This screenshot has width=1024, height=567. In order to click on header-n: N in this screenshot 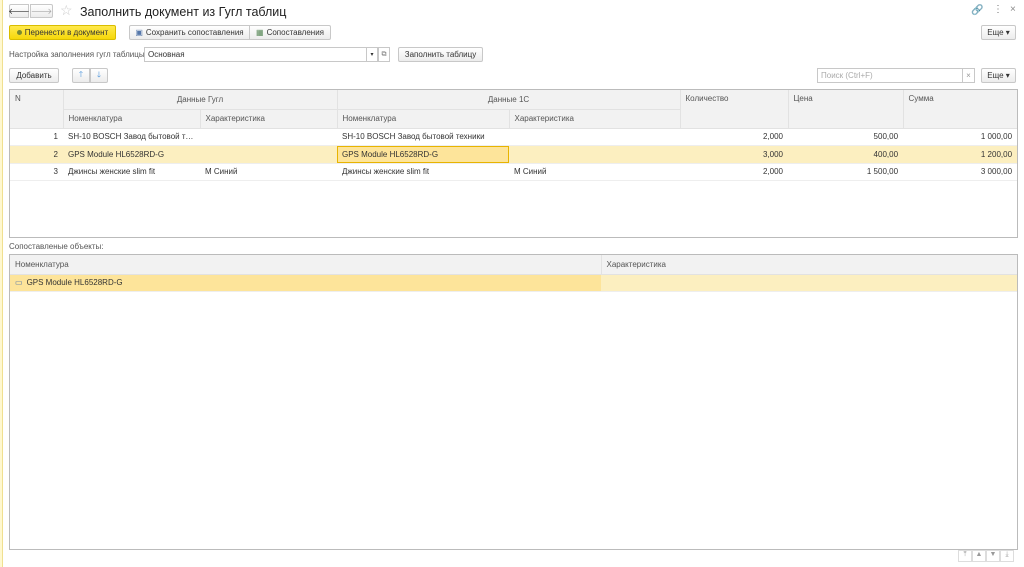, I will do `click(37, 109)`.